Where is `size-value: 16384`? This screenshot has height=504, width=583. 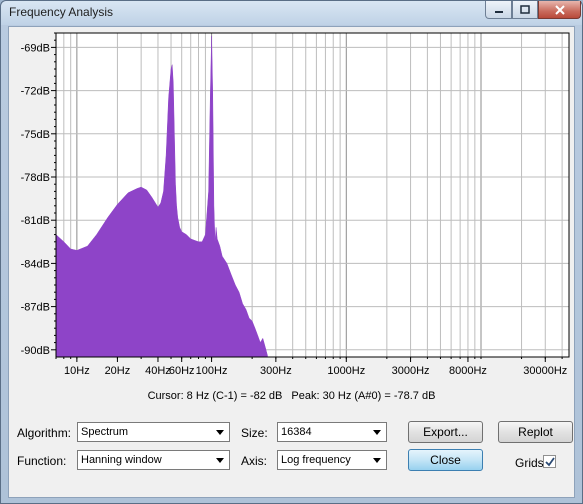
size-value: 16384 is located at coordinates (296, 432).